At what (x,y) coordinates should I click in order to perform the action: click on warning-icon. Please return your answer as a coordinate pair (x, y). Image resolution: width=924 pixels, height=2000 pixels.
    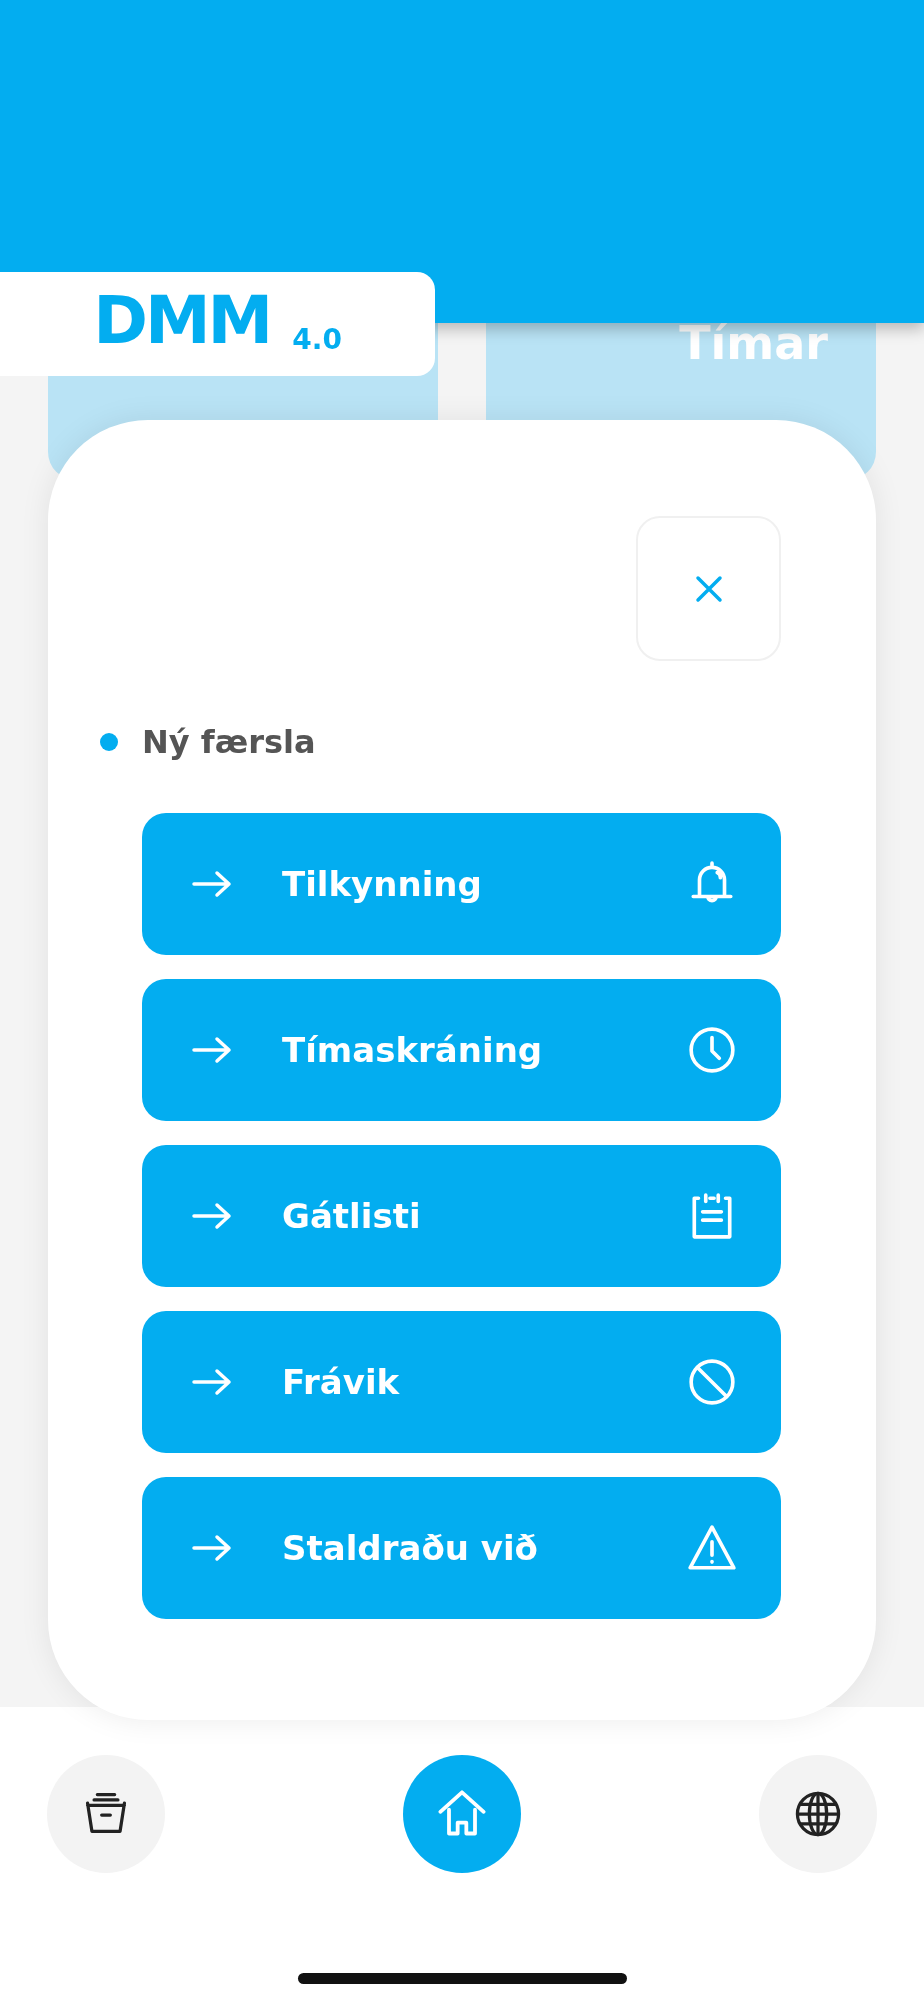
    Looking at the image, I should click on (712, 1548).